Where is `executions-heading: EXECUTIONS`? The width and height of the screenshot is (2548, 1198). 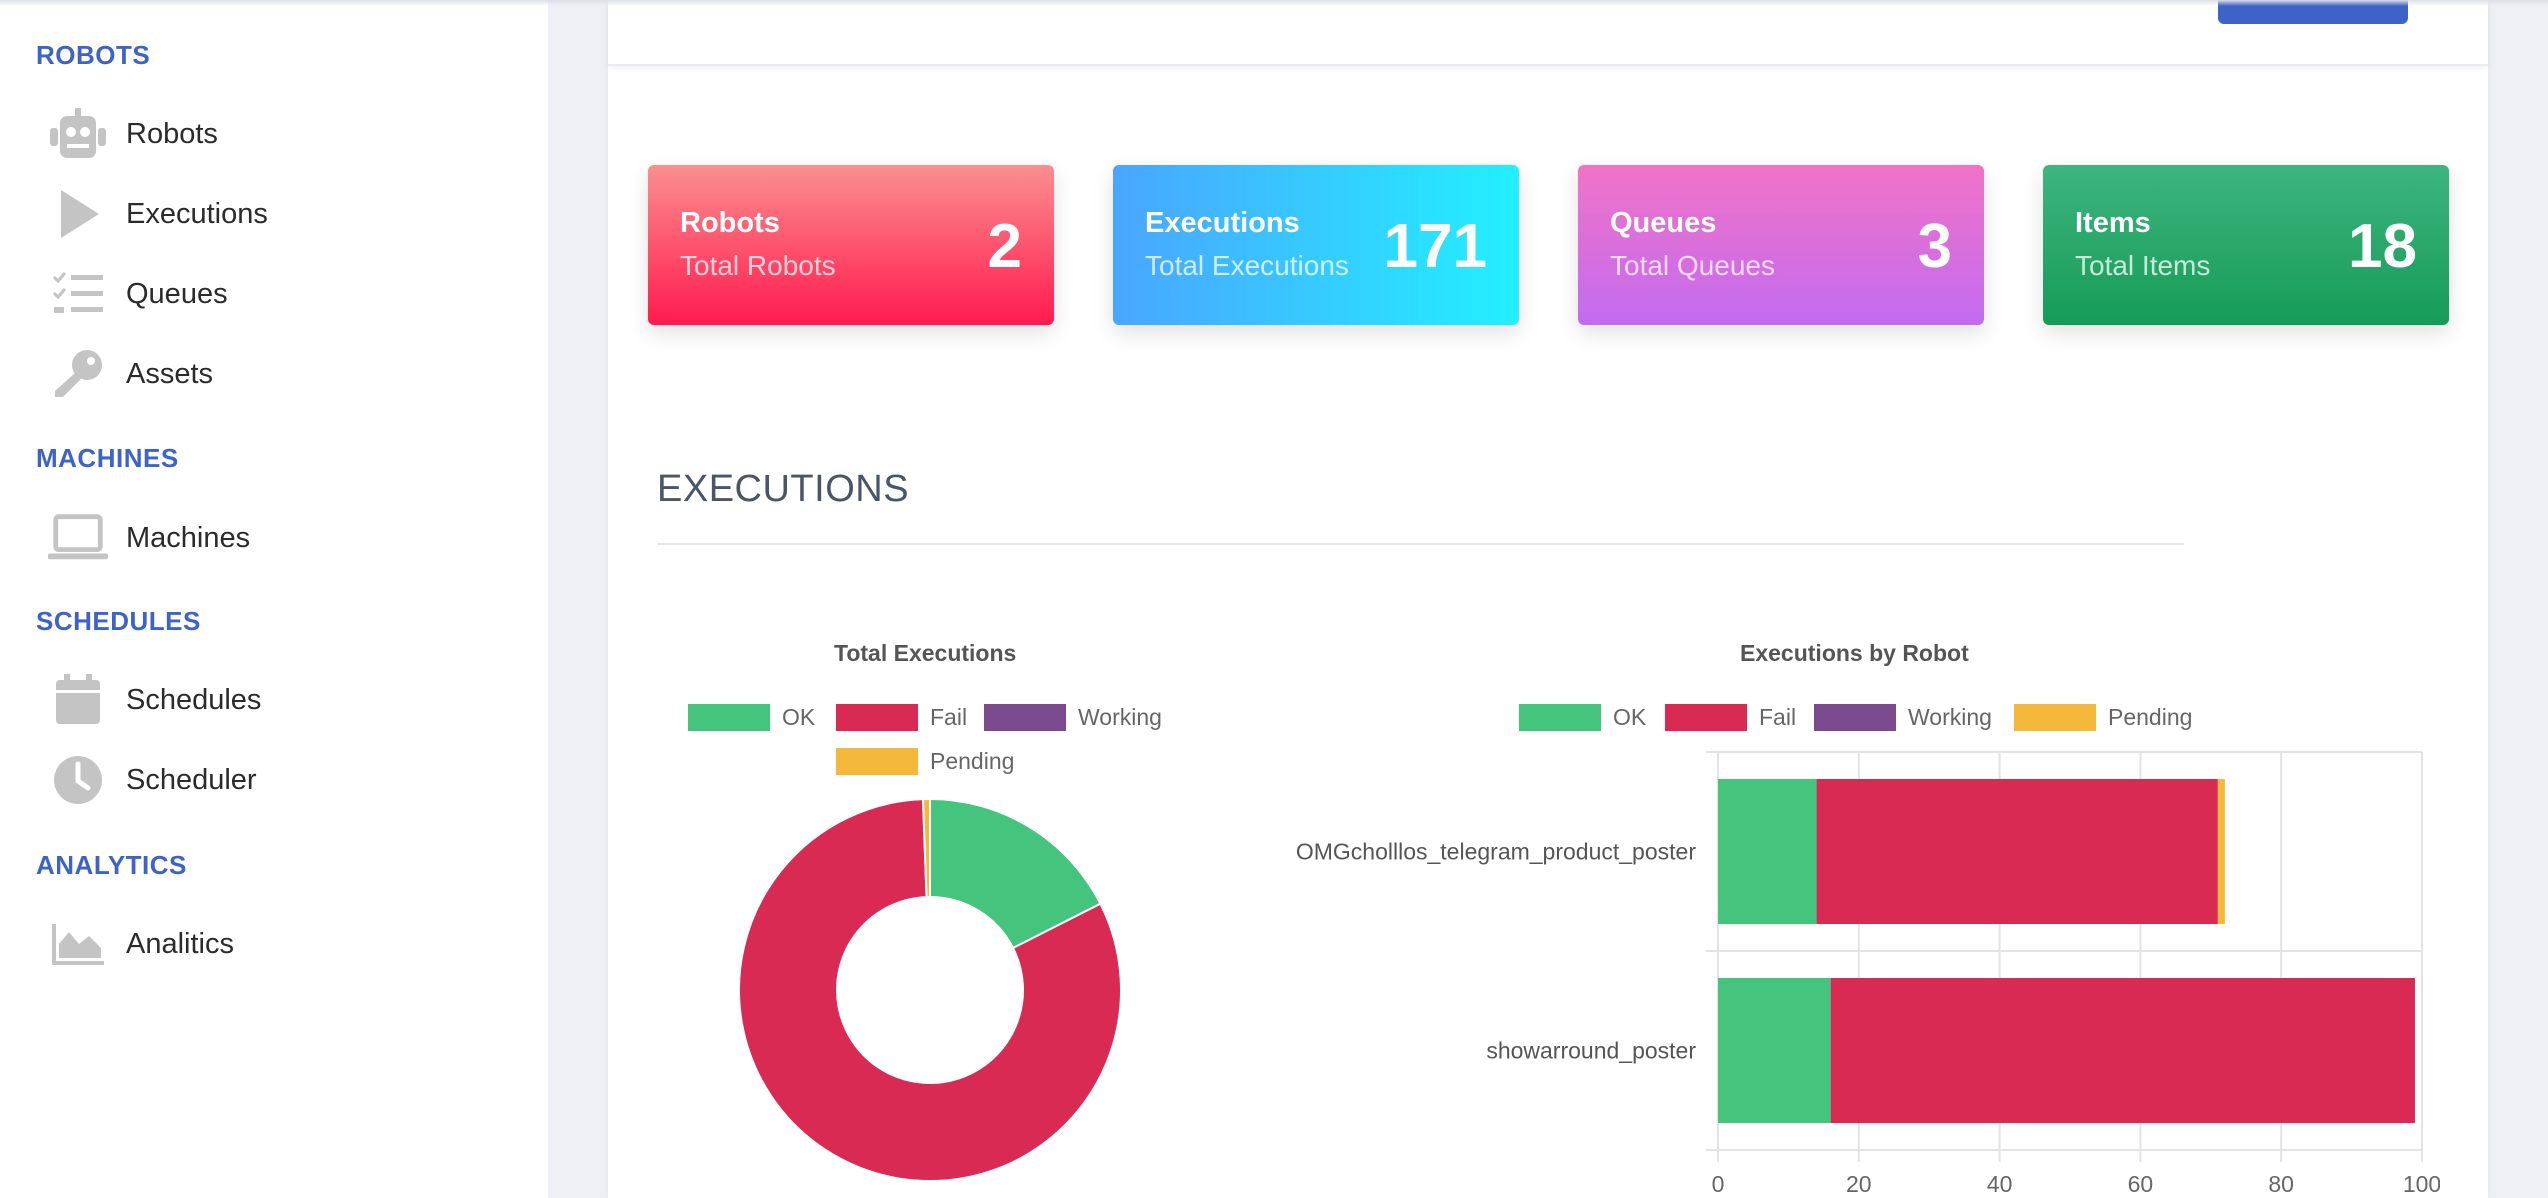 executions-heading: EXECUTIONS is located at coordinates (783, 489).